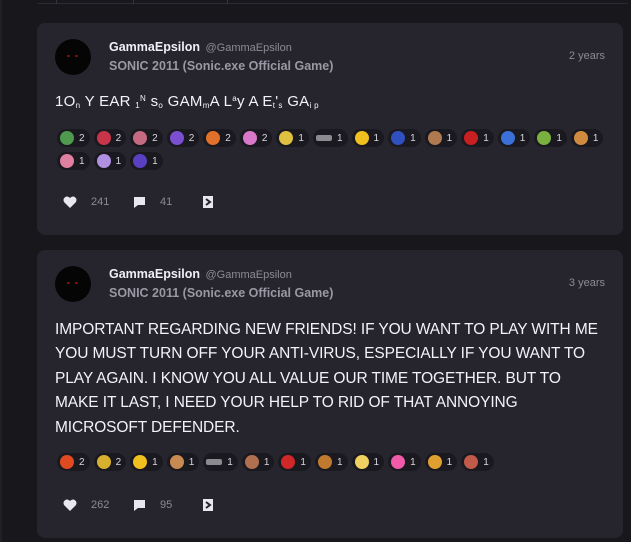 The width and height of the screenshot is (631, 542). I want to click on heart-icon, so click(70, 505).